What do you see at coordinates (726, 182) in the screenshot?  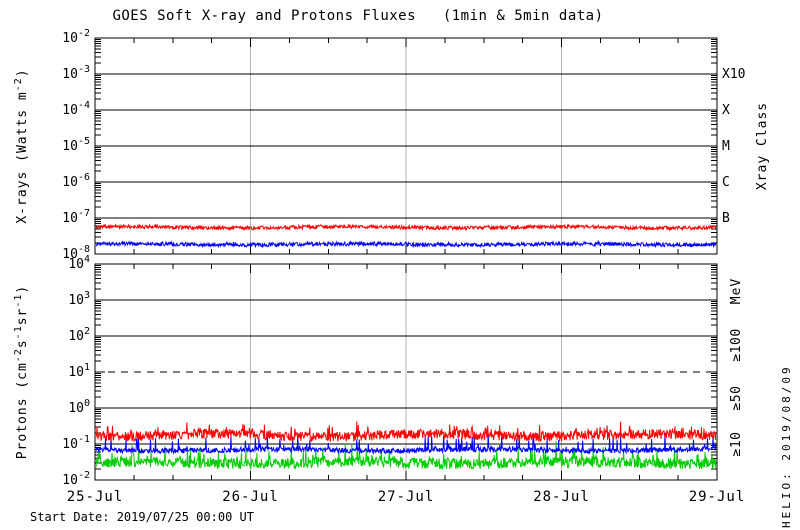 I see `xray-class-label: C` at bounding box center [726, 182].